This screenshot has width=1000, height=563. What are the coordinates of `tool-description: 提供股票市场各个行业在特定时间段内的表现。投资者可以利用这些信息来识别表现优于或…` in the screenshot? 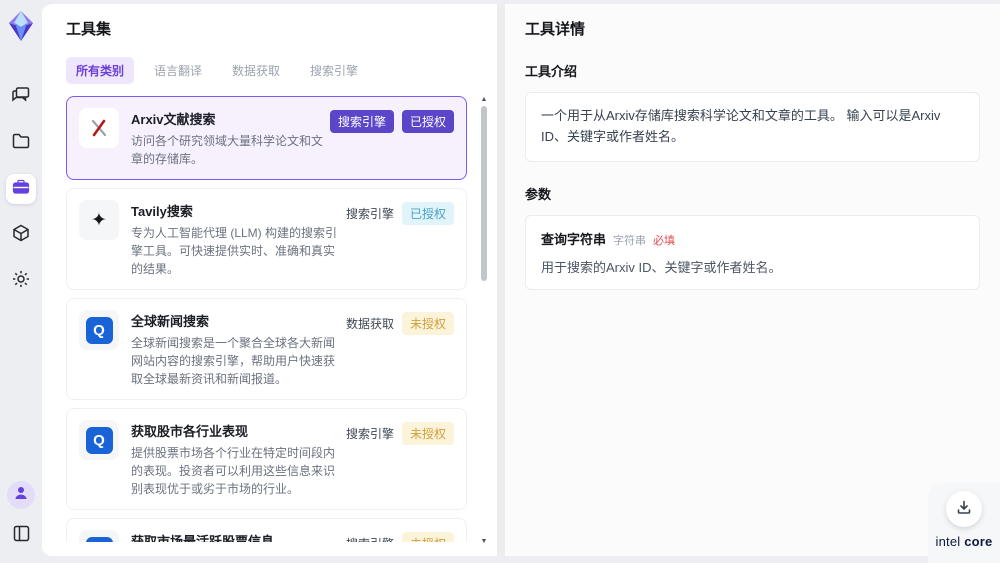 It's located at (233, 471).